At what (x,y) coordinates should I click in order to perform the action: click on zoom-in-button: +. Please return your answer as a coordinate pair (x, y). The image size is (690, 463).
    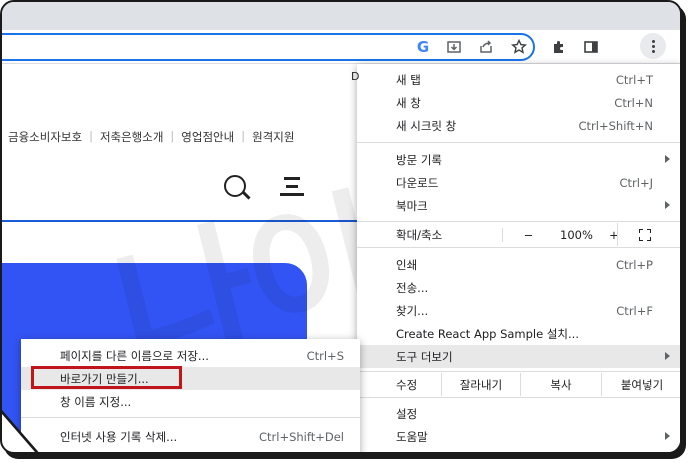
    Looking at the image, I should click on (614, 235).